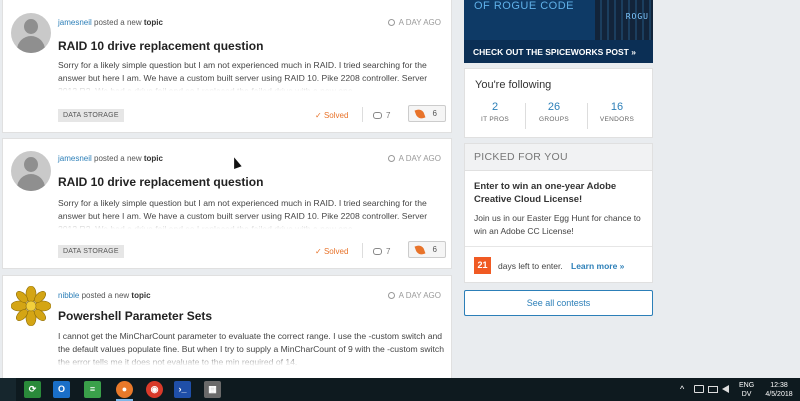 The image size is (800, 401). I want to click on notepad-icon: ≡, so click(92, 389).